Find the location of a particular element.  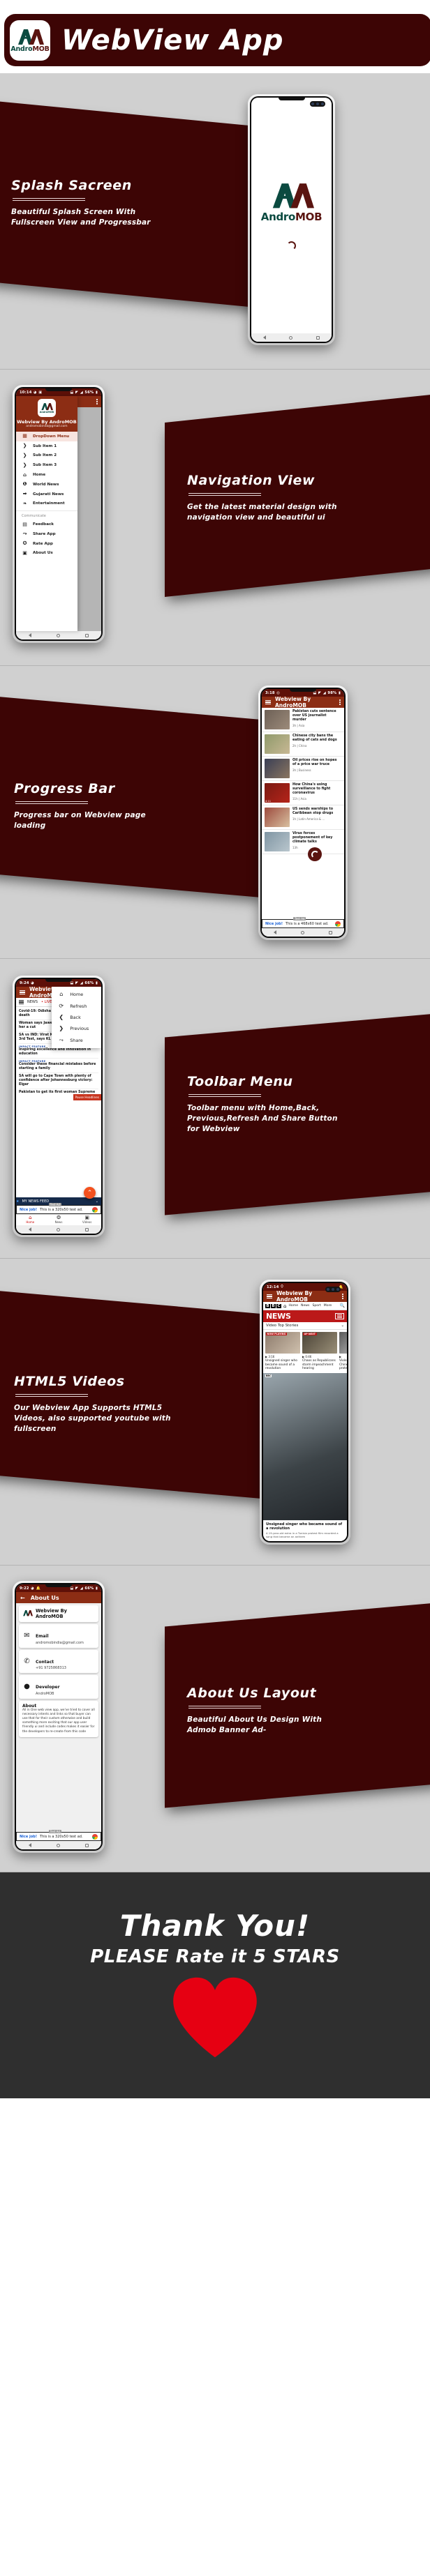

drawer-item-feedback: ▤ Feedback is located at coordinates (46, 524).